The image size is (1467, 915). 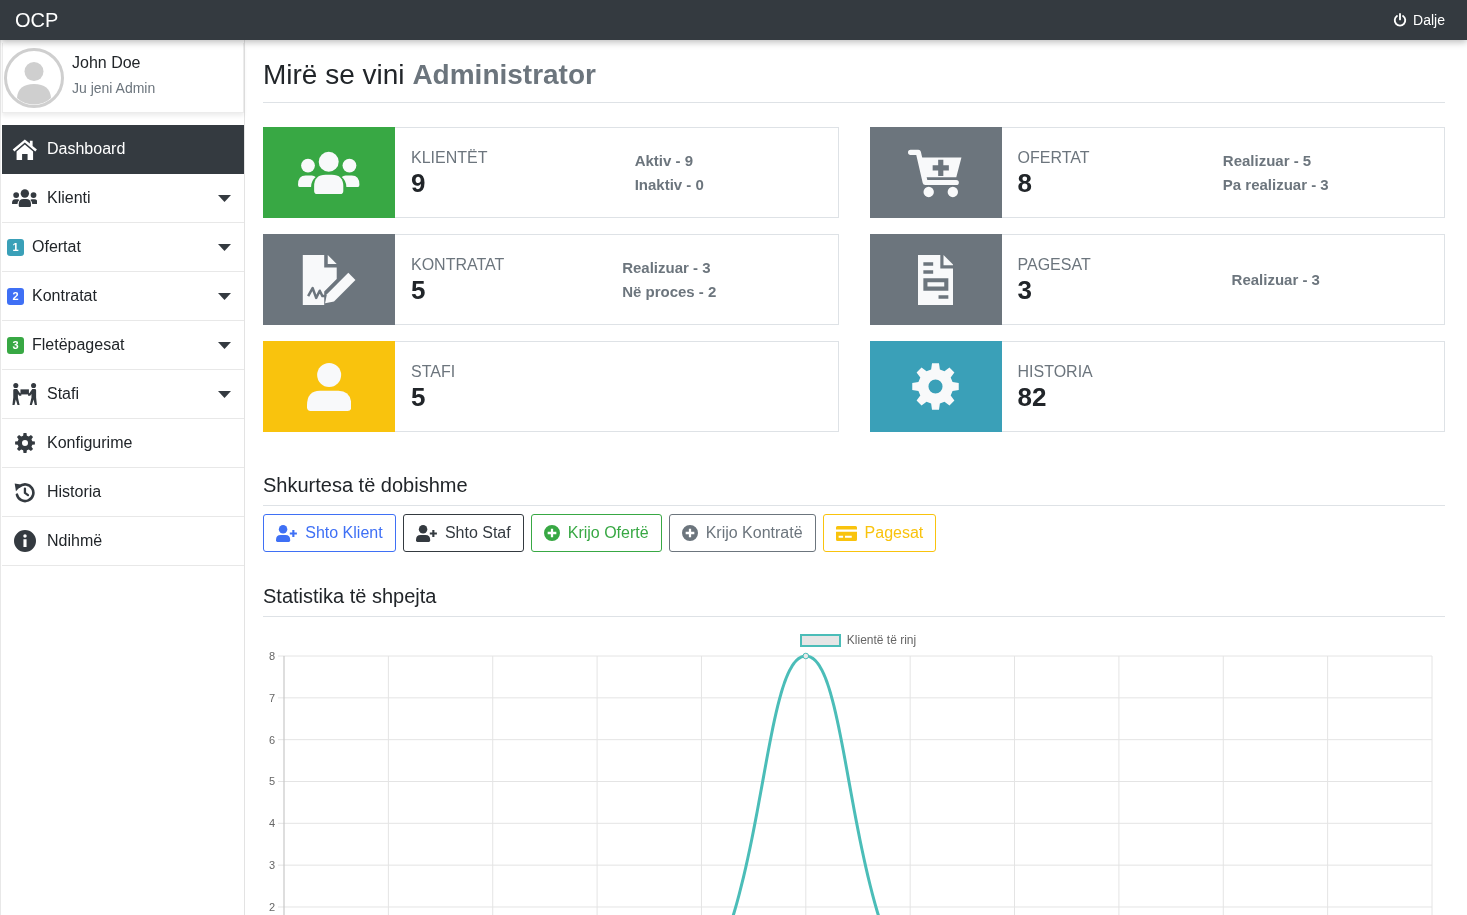 What do you see at coordinates (34, 77) in the screenshot?
I see `avatar-icon` at bounding box center [34, 77].